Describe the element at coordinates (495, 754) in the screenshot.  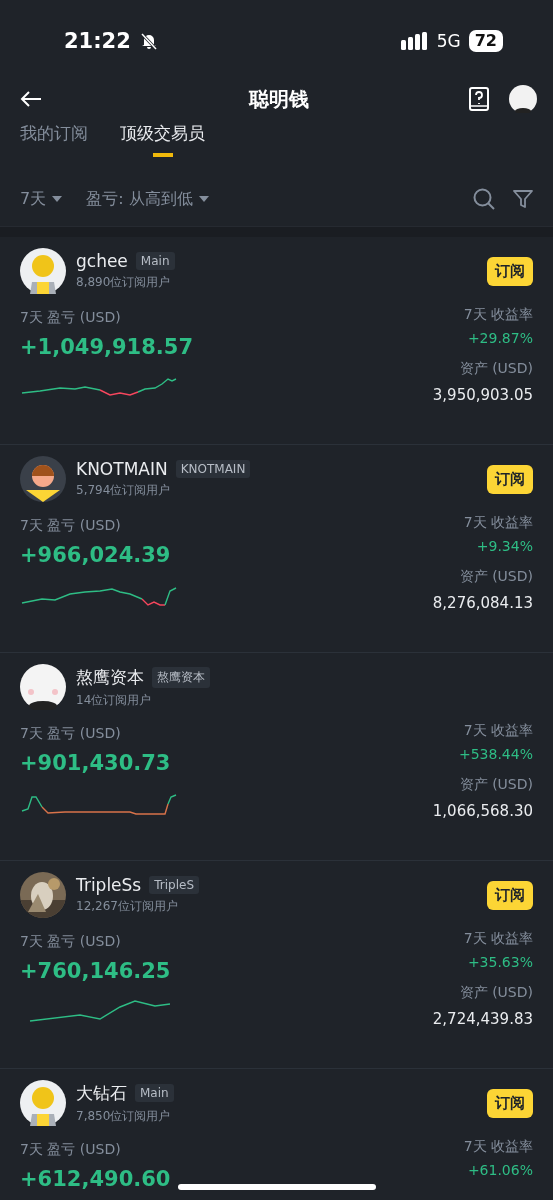
I see `roi-value: +538.44%` at that location.